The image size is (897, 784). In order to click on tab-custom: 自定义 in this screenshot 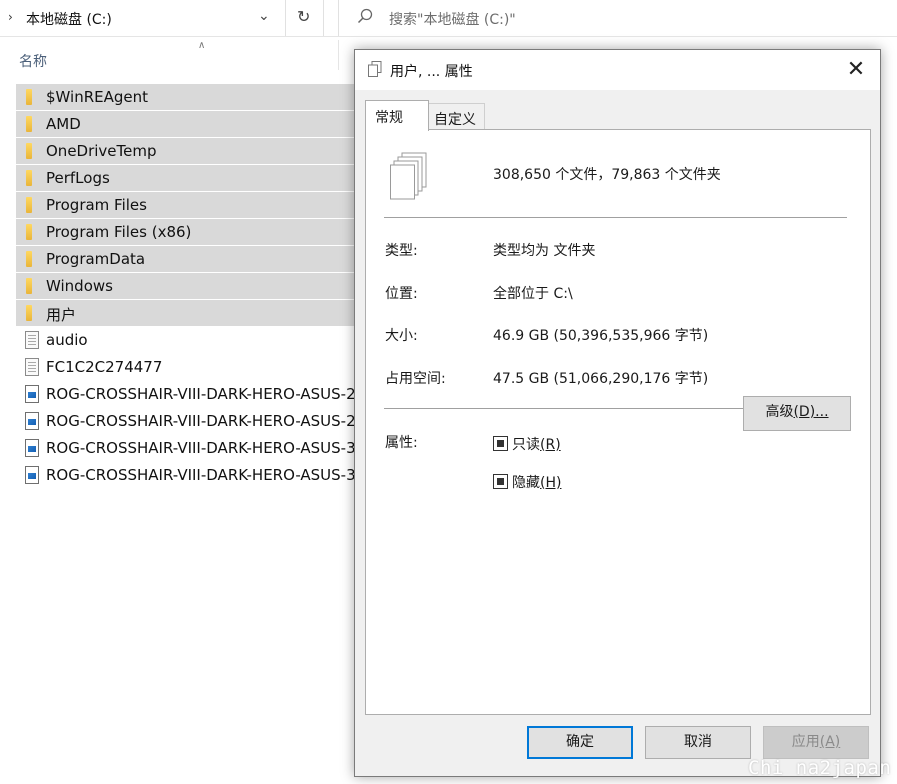, I will do `click(456, 116)`.